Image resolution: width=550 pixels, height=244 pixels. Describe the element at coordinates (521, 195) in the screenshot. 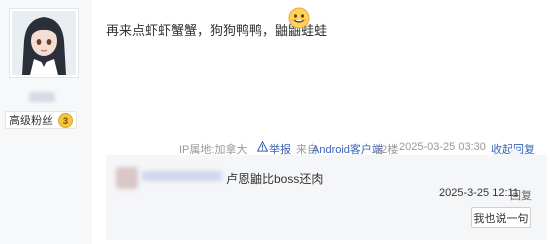

I see `reply-link: 回复` at that location.